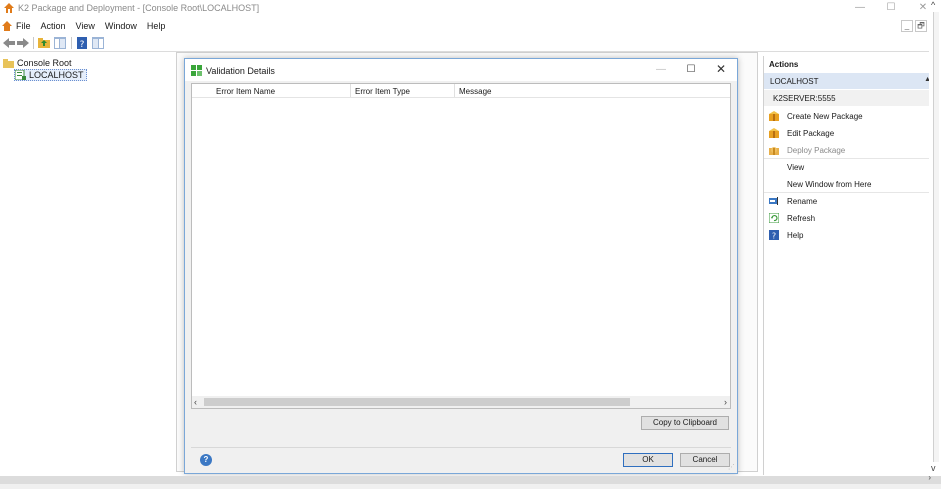 This screenshot has width=941, height=489. What do you see at coordinates (849, 133) in the screenshot?
I see `action-edit-package: Edit Package` at bounding box center [849, 133].